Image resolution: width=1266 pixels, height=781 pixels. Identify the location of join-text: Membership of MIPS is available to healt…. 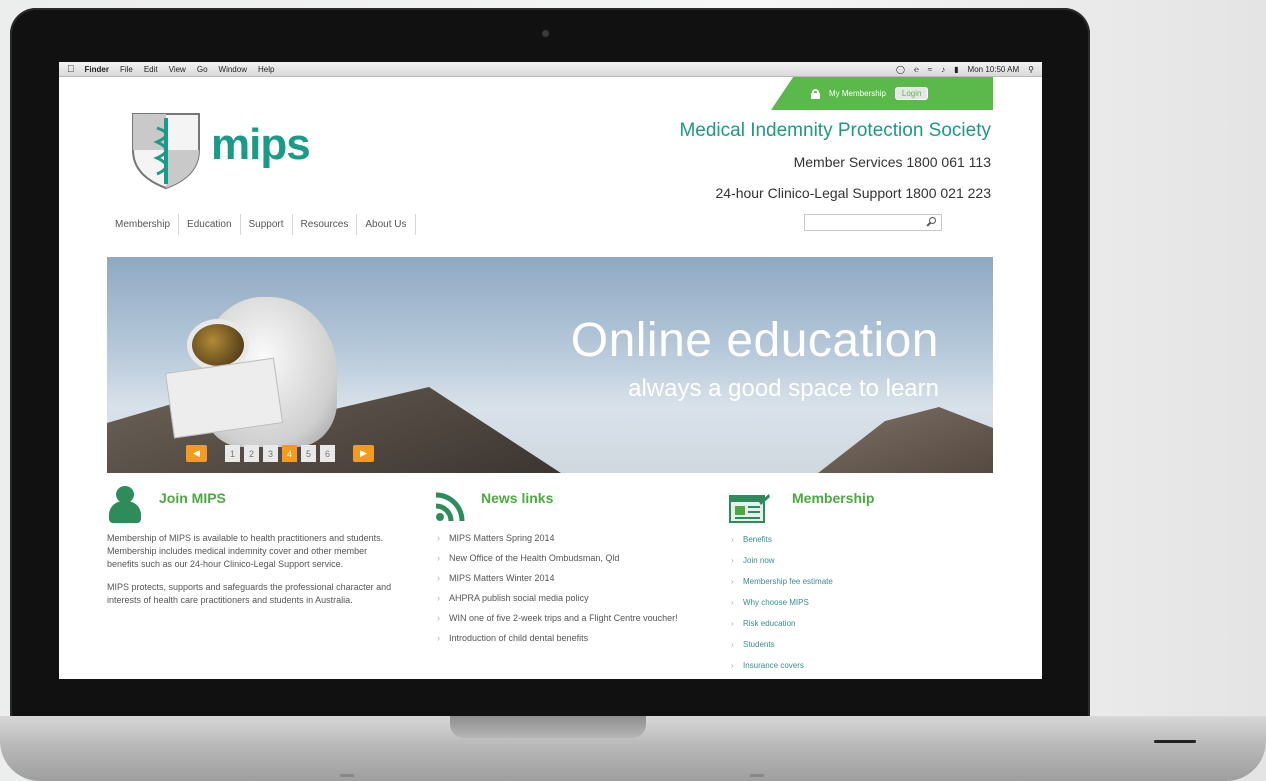
(253, 574).